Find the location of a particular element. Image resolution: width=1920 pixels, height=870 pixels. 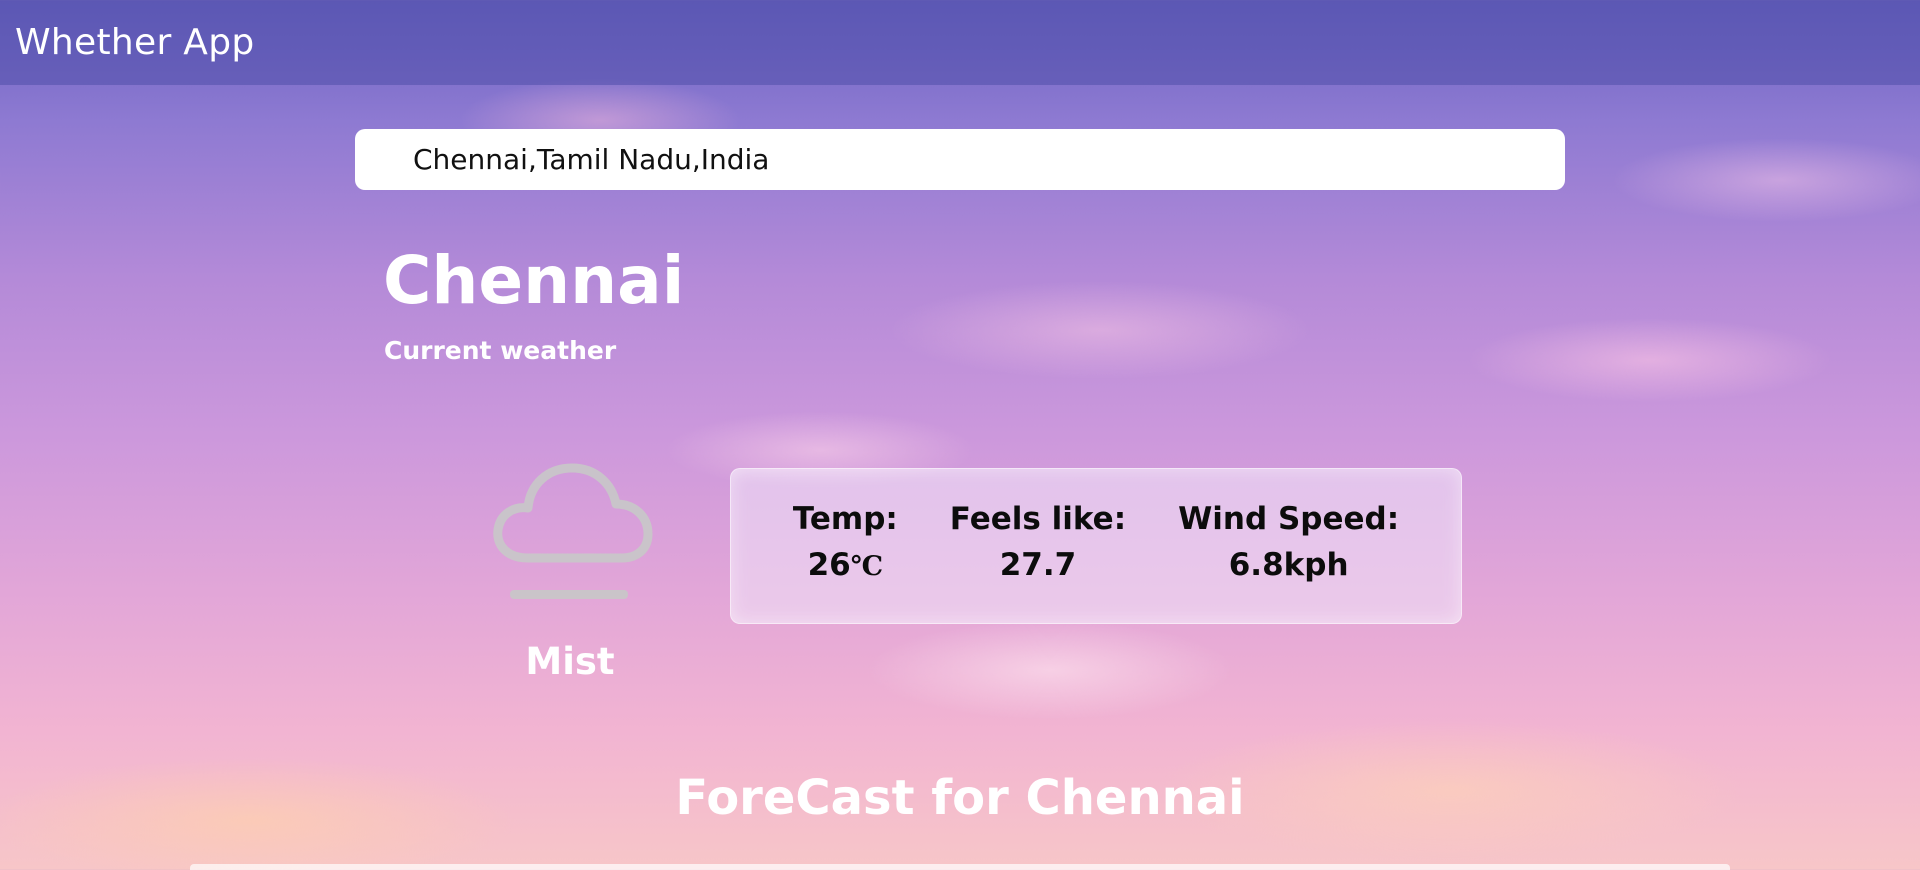

condition-label: Mist is located at coordinates (570, 661).